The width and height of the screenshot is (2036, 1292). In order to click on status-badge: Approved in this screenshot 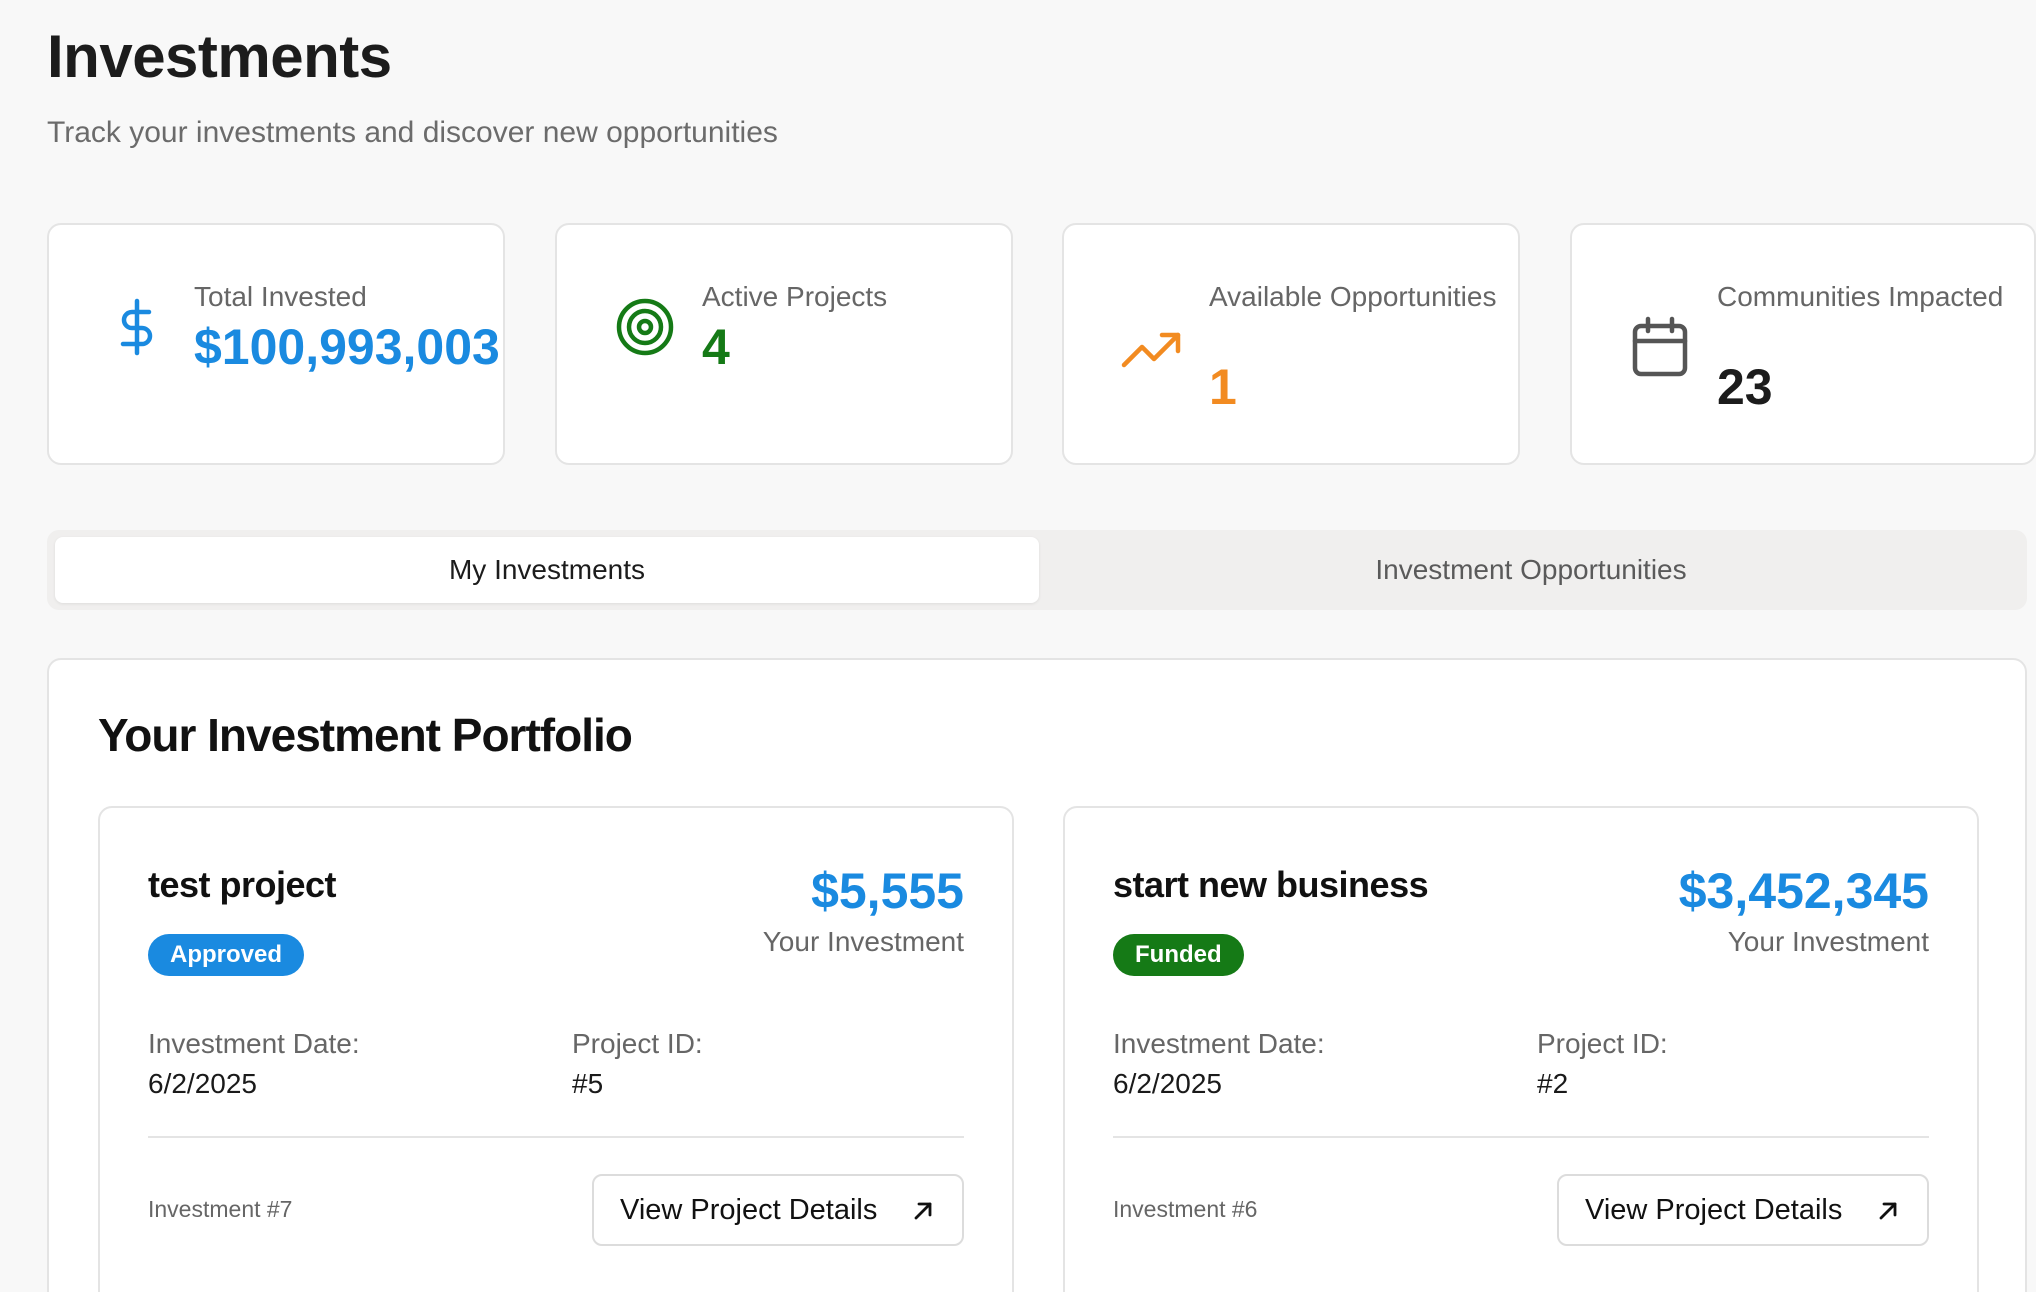, I will do `click(226, 955)`.